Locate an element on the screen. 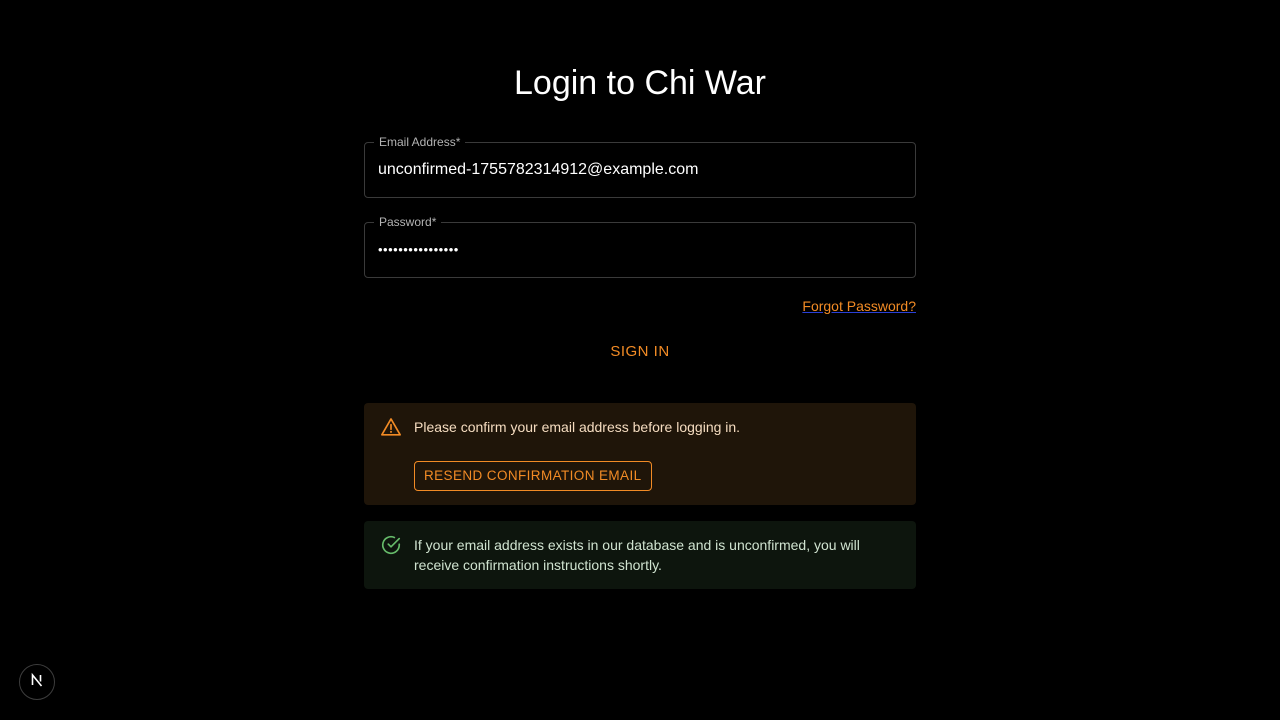 The image size is (1280, 720). email-field: Email Address* is located at coordinates (640, 166).